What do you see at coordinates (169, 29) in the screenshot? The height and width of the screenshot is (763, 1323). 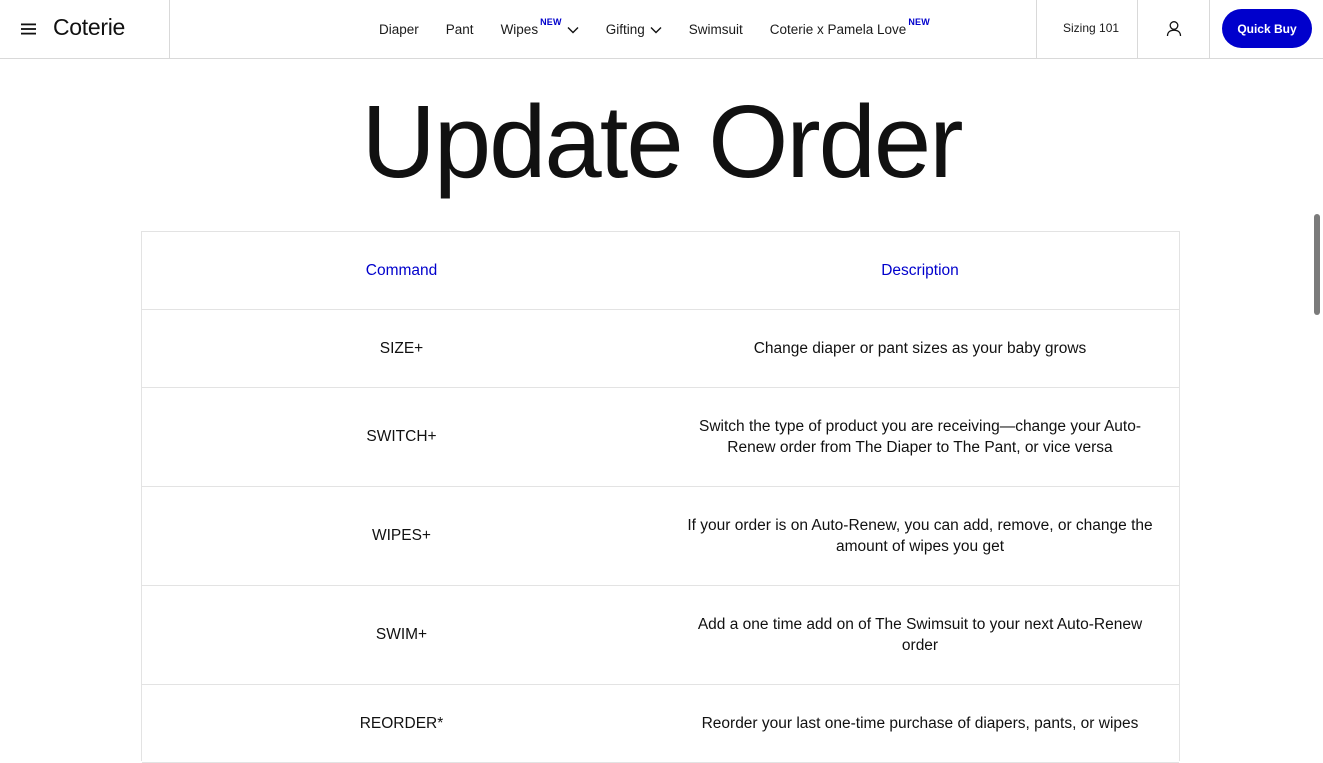 I see `brand-divider` at bounding box center [169, 29].